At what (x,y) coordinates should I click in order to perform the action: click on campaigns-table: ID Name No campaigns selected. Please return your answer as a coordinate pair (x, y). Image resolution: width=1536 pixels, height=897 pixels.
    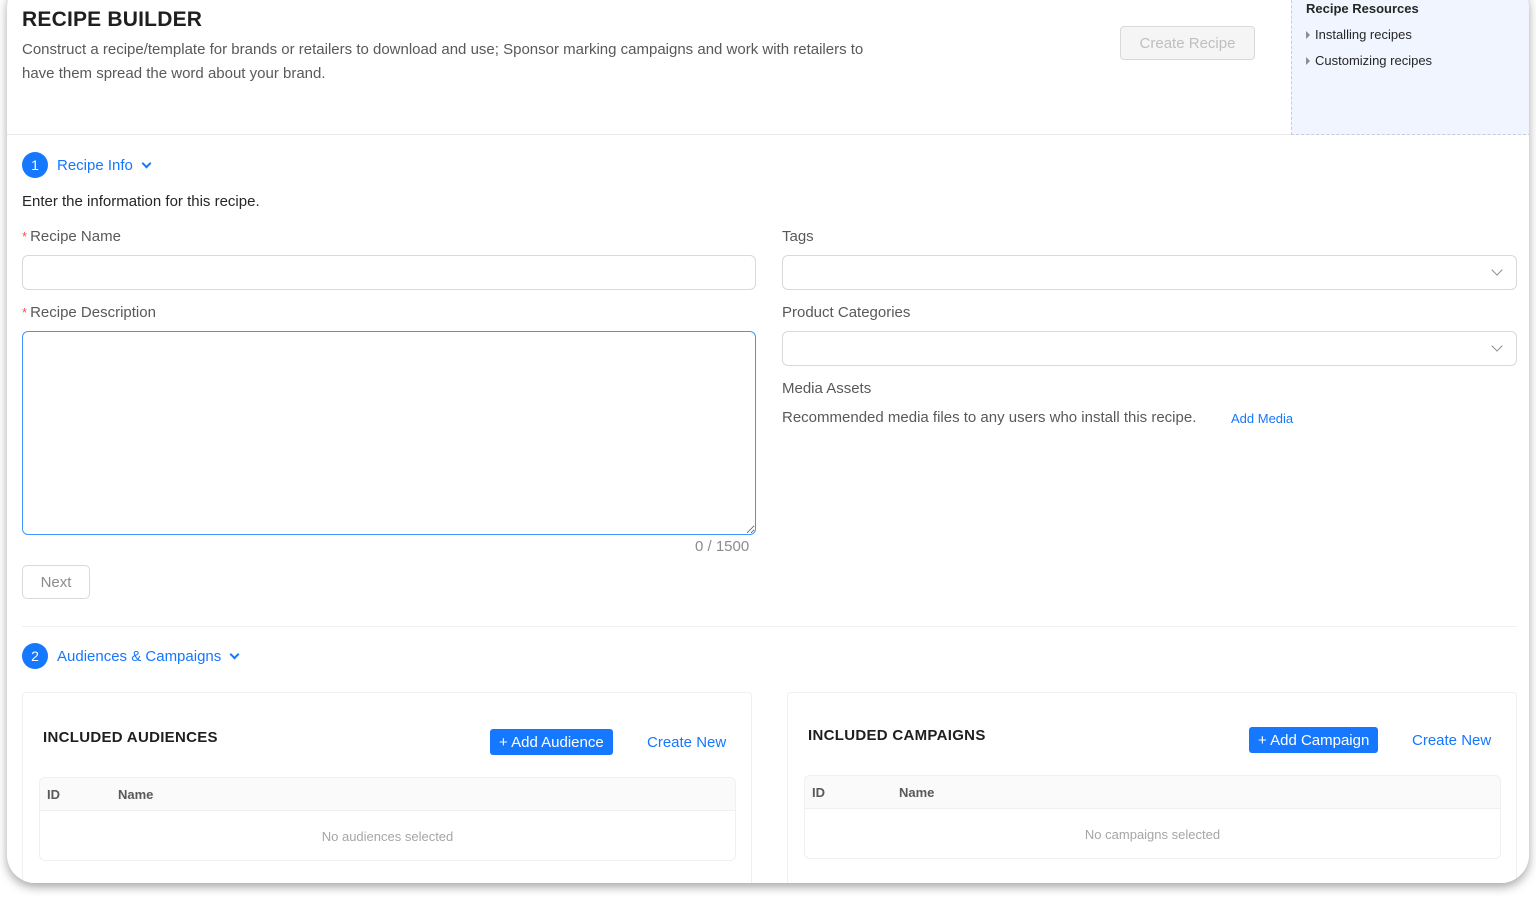
    Looking at the image, I should click on (1152, 817).